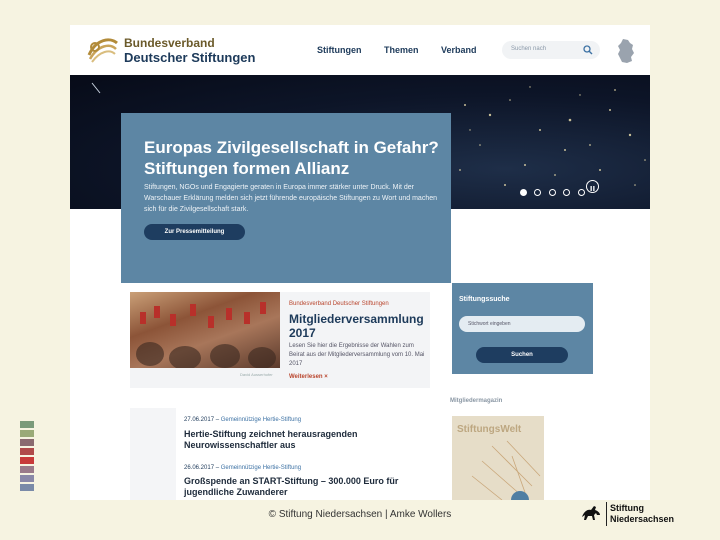  Describe the element at coordinates (626, 51) in the screenshot. I see `germany-map-icon` at that location.